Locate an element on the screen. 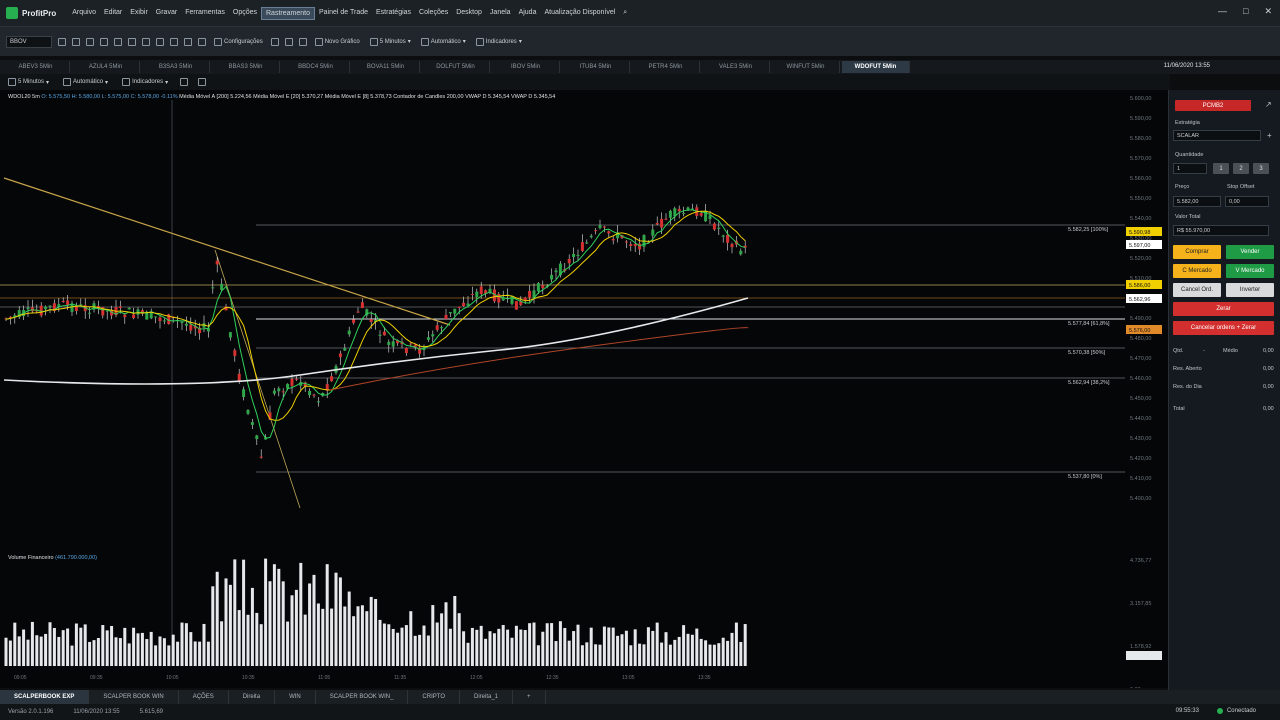 The width and height of the screenshot is (1280, 720). chart-tab: B3SA3 5Min is located at coordinates (176, 67).